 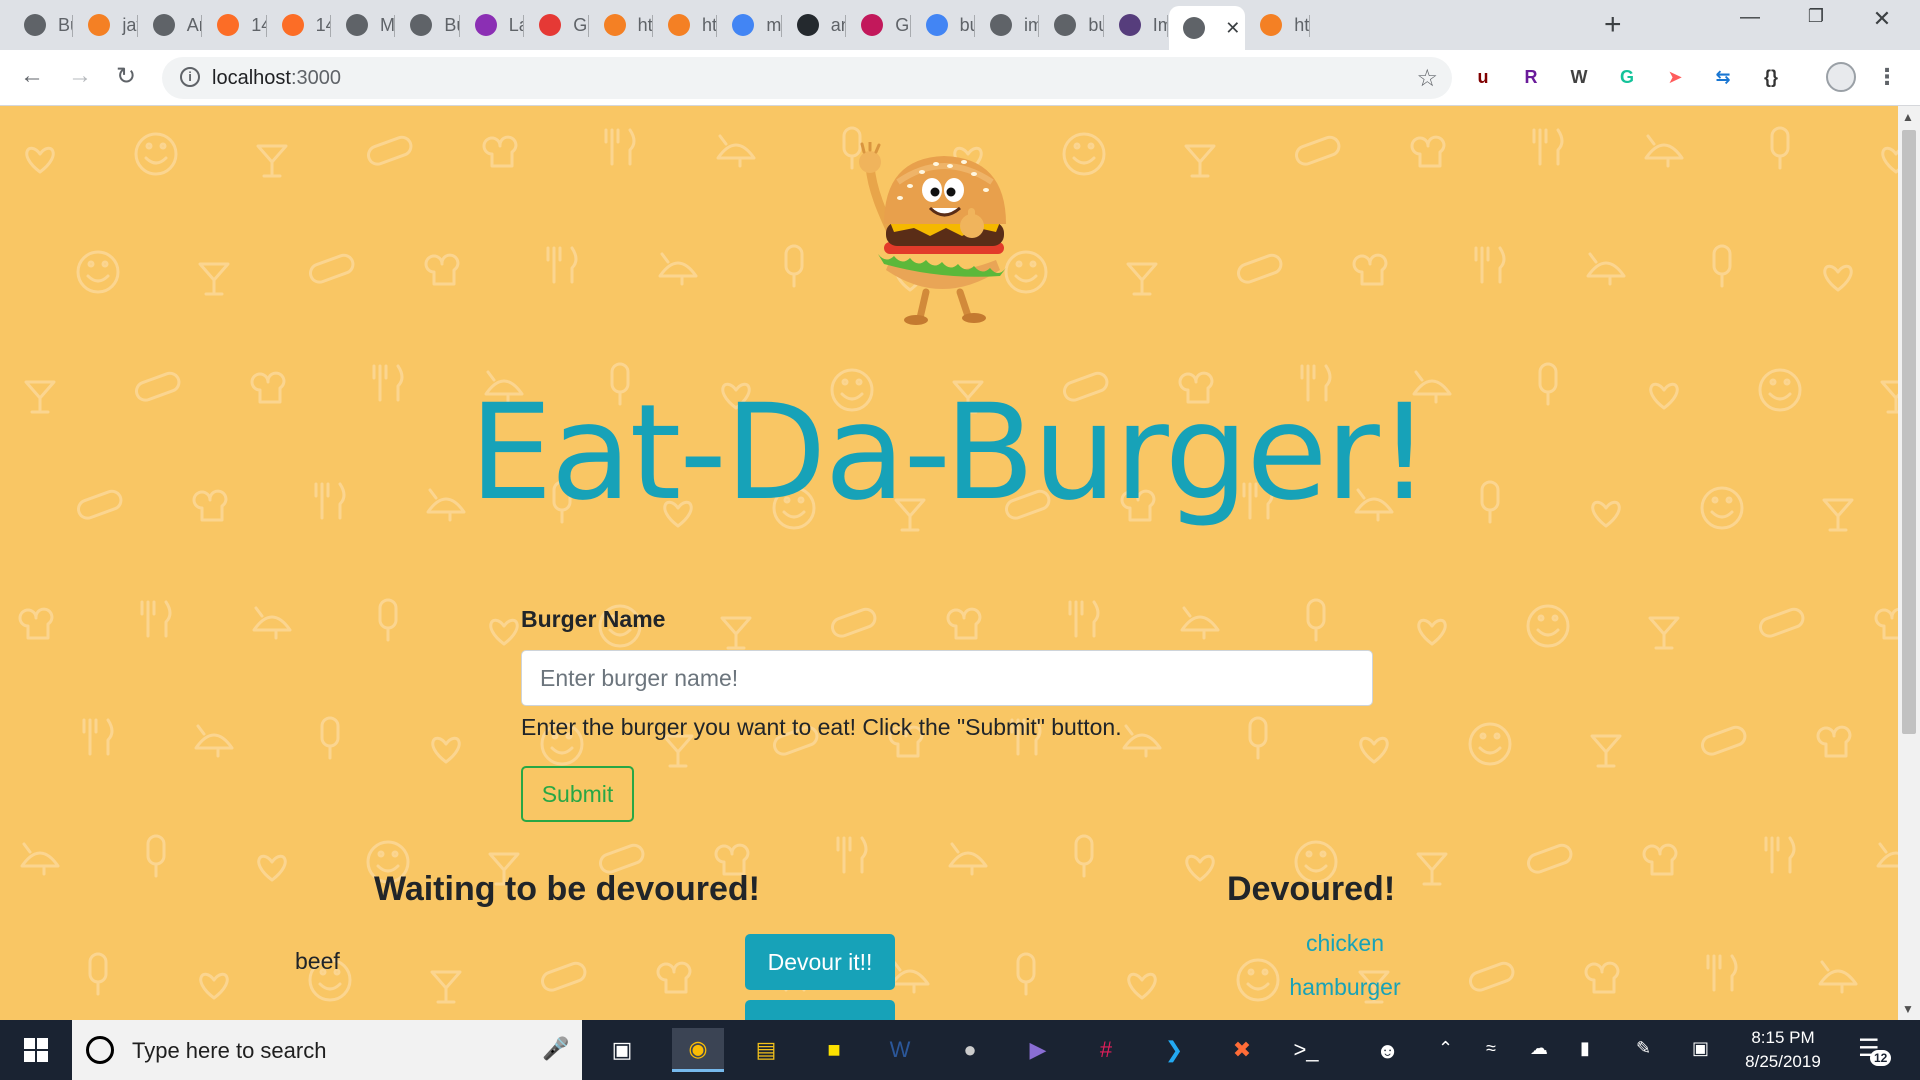 What do you see at coordinates (1841, 77) in the screenshot?
I see `profile-avatar` at bounding box center [1841, 77].